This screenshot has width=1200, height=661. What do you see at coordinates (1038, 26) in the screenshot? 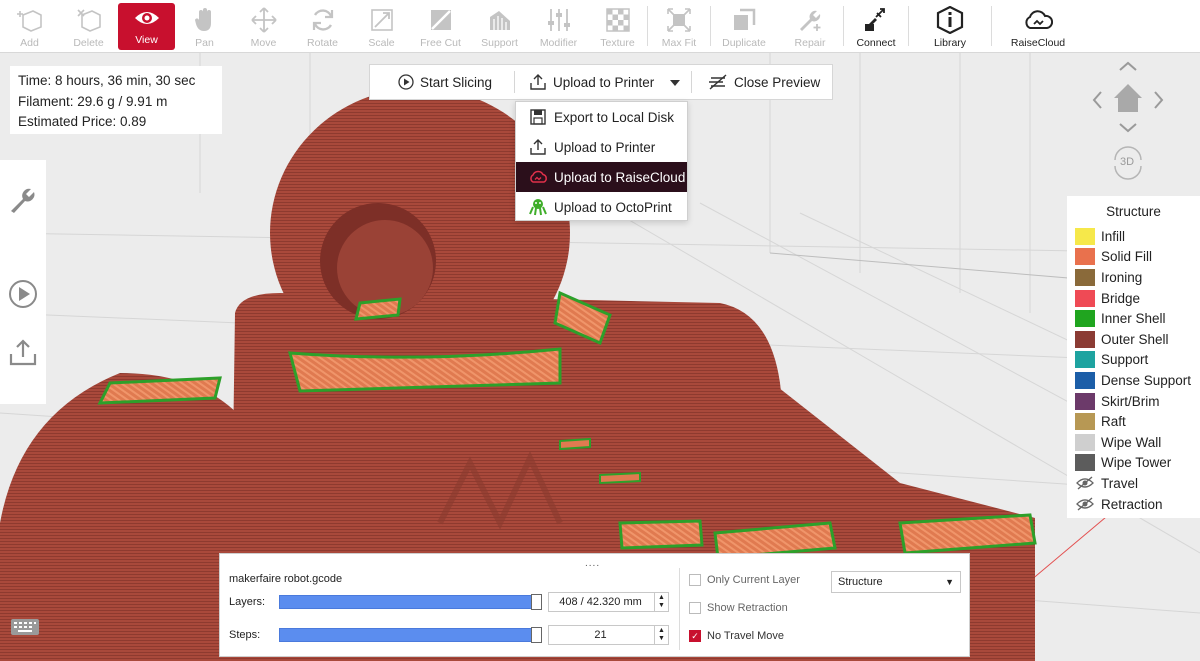
I see `raisecloud-button: RaiseCloud` at bounding box center [1038, 26].